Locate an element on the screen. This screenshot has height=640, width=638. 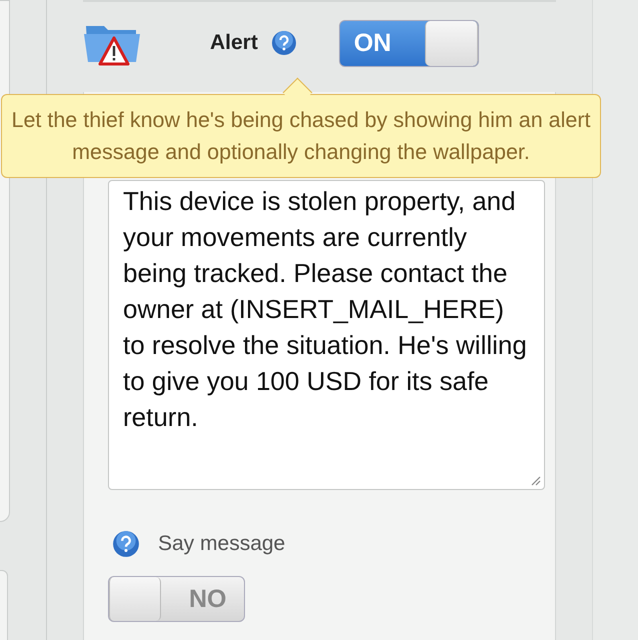
alert-toggle: ON is located at coordinates (408, 43).